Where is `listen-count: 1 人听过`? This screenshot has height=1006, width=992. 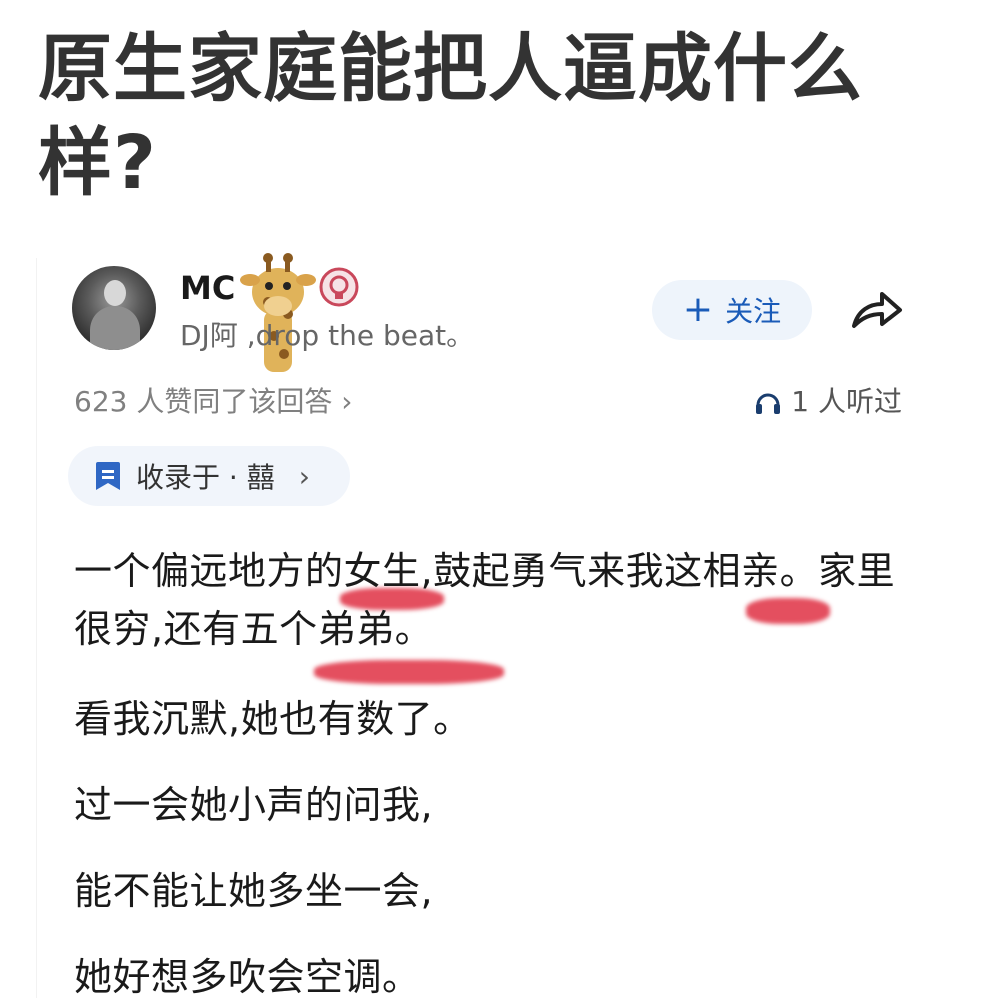
listen-count: 1 人听过 is located at coordinates (827, 402).